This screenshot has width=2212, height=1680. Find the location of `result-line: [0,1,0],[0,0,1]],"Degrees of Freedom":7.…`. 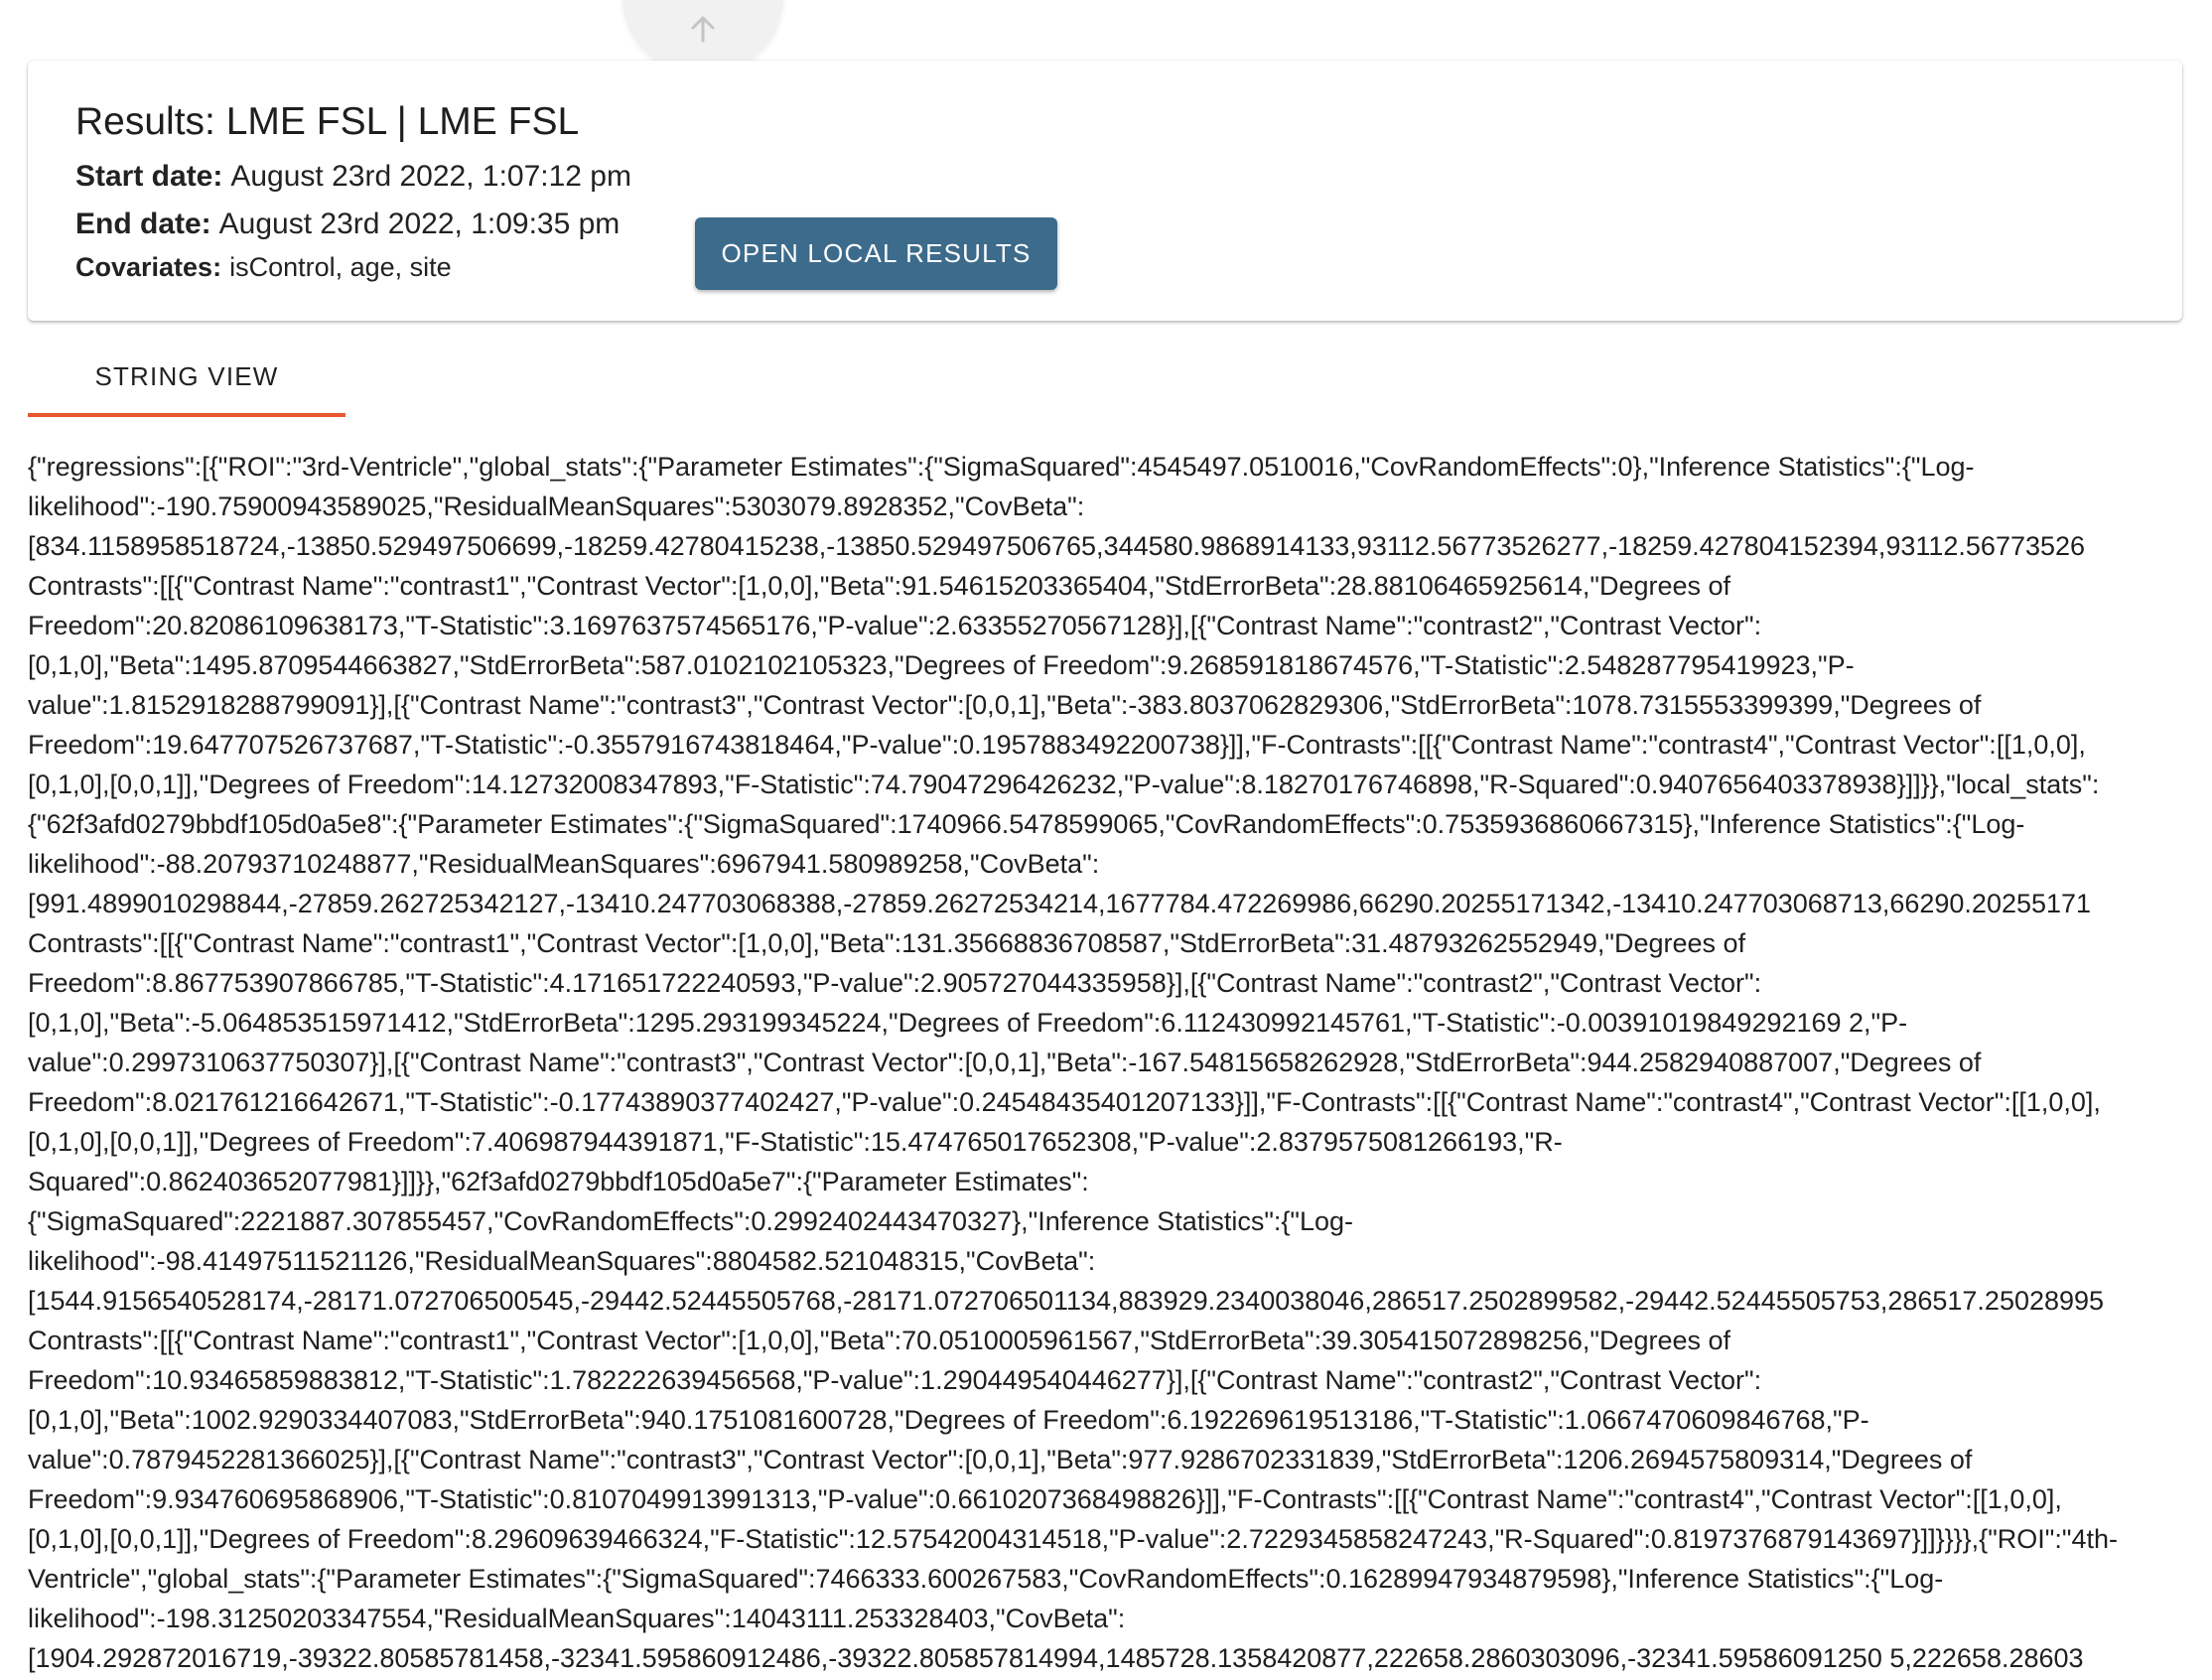

result-line: [0,1,0],[0,0,1]],"Degrees of Freedom":7.… is located at coordinates (795, 1142).